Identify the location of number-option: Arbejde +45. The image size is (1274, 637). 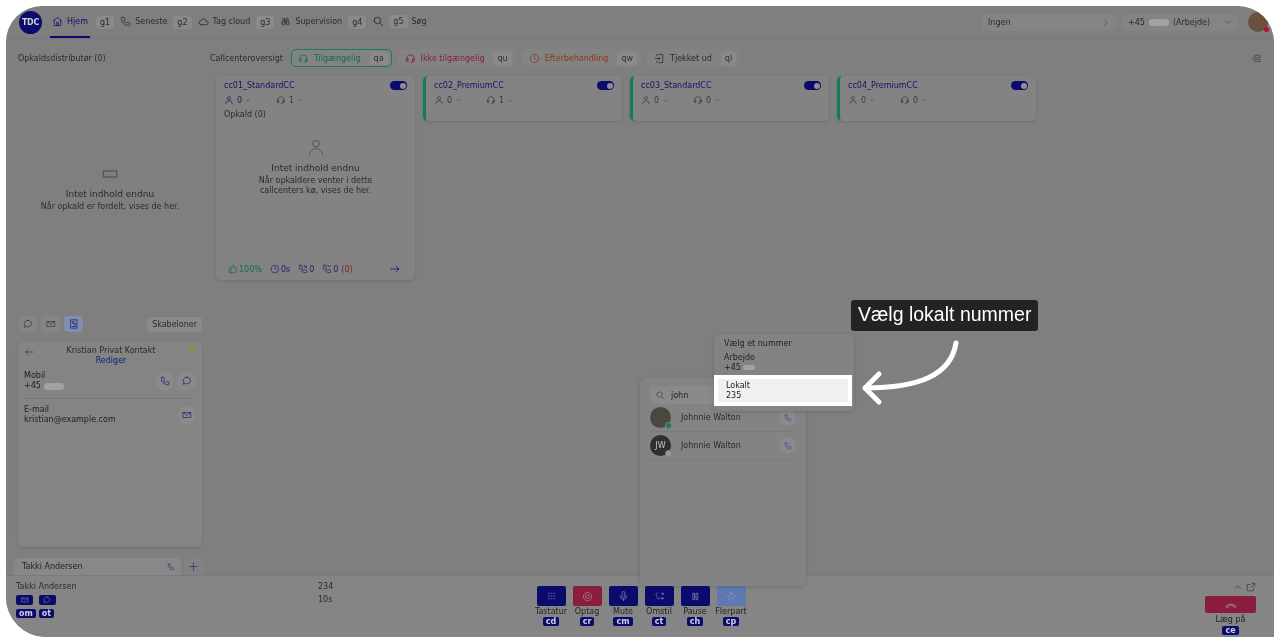
(784, 363).